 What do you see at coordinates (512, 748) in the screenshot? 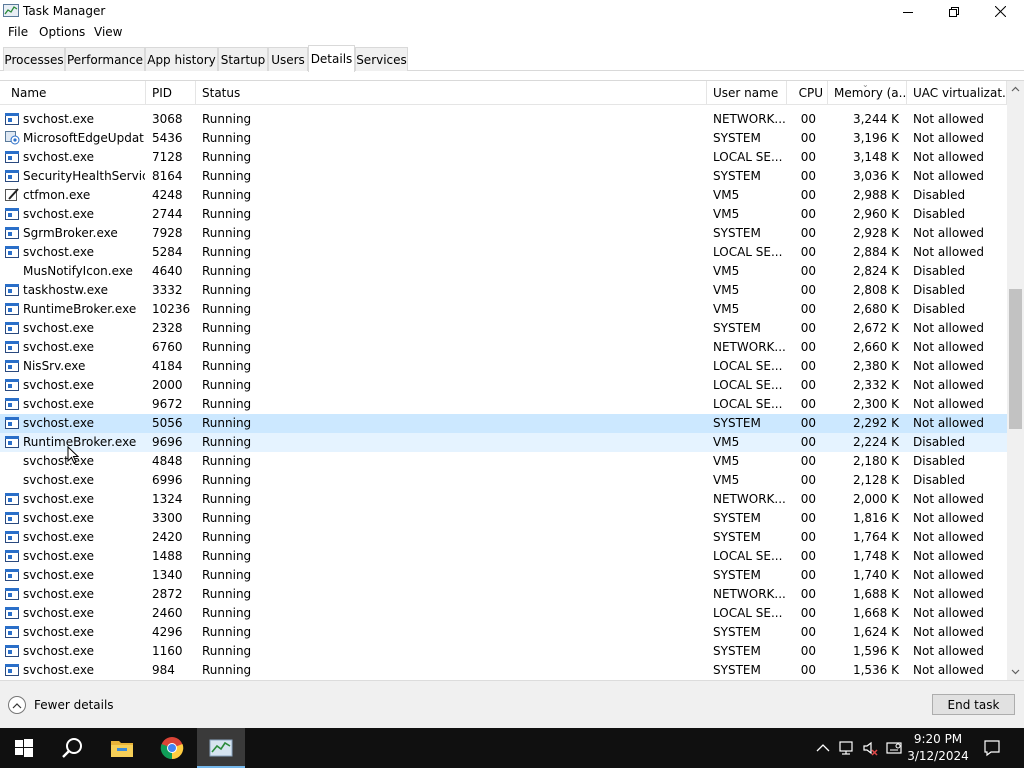
I see `taskbar: 9:20 PM 3/12/2024` at bounding box center [512, 748].